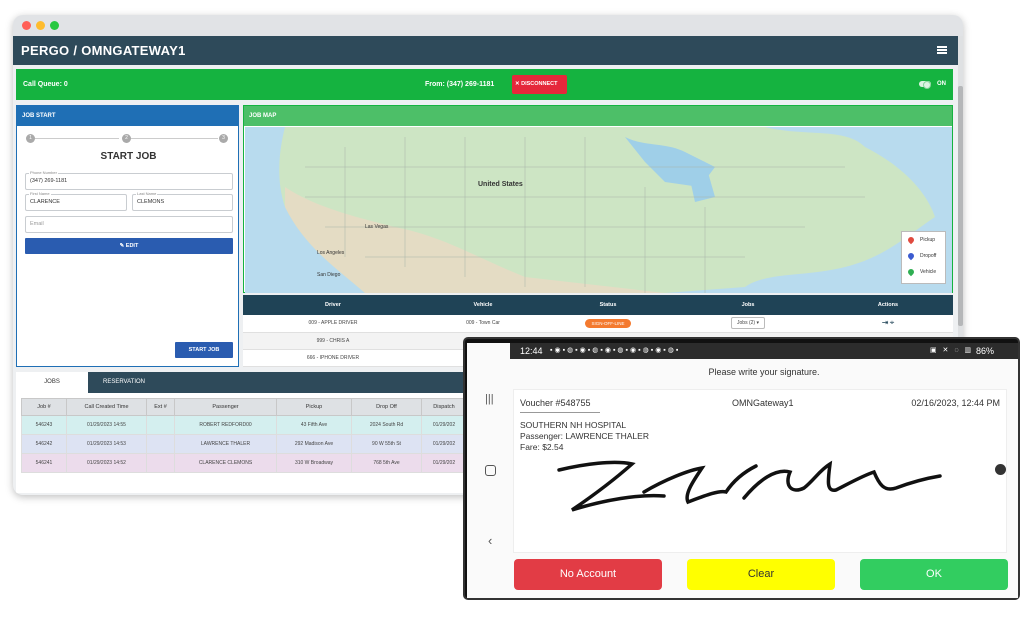 The width and height of the screenshot is (1034, 624). What do you see at coordinates (483, 324) in the screenshot?
I see `vehicle-name: 009 - Town Car` at bounding box center [483, 324].